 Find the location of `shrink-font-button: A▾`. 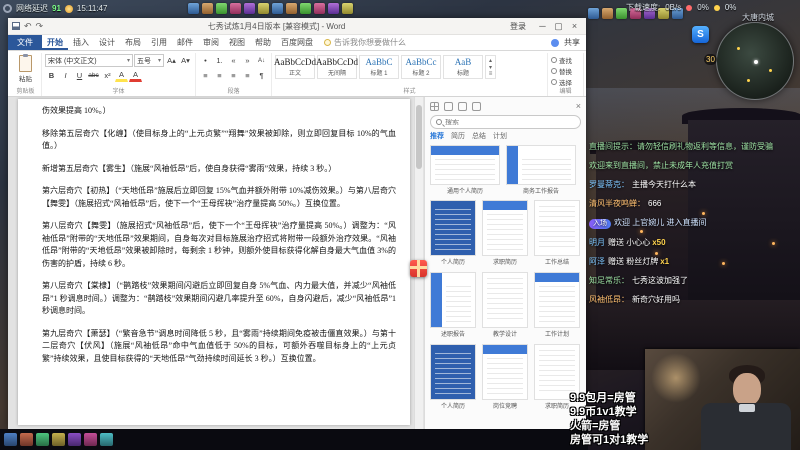

shrink-font-button: A▾ is located at coordinates (185, 60).